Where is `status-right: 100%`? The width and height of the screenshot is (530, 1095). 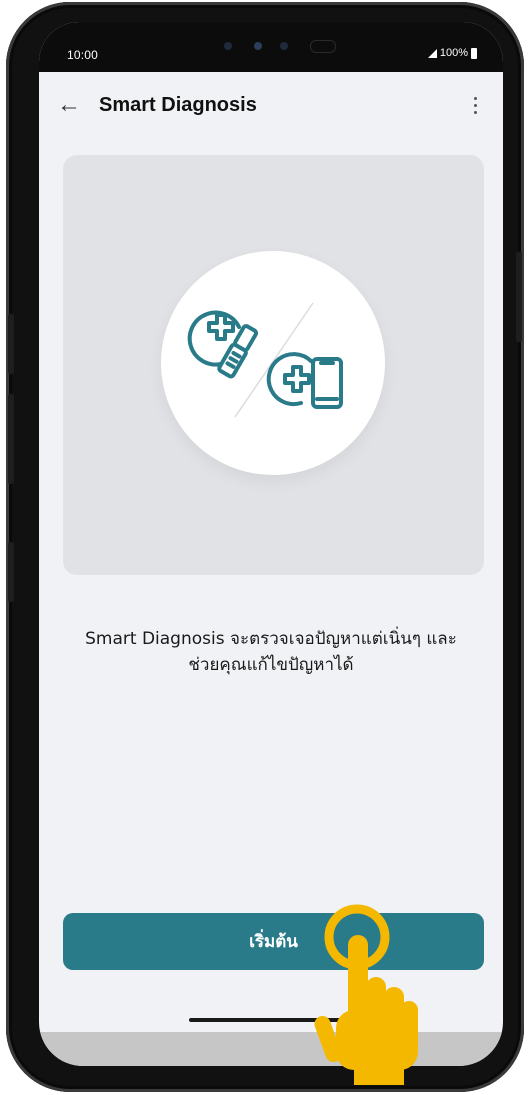
status-right: 100% is located at coordinates (452, 53).